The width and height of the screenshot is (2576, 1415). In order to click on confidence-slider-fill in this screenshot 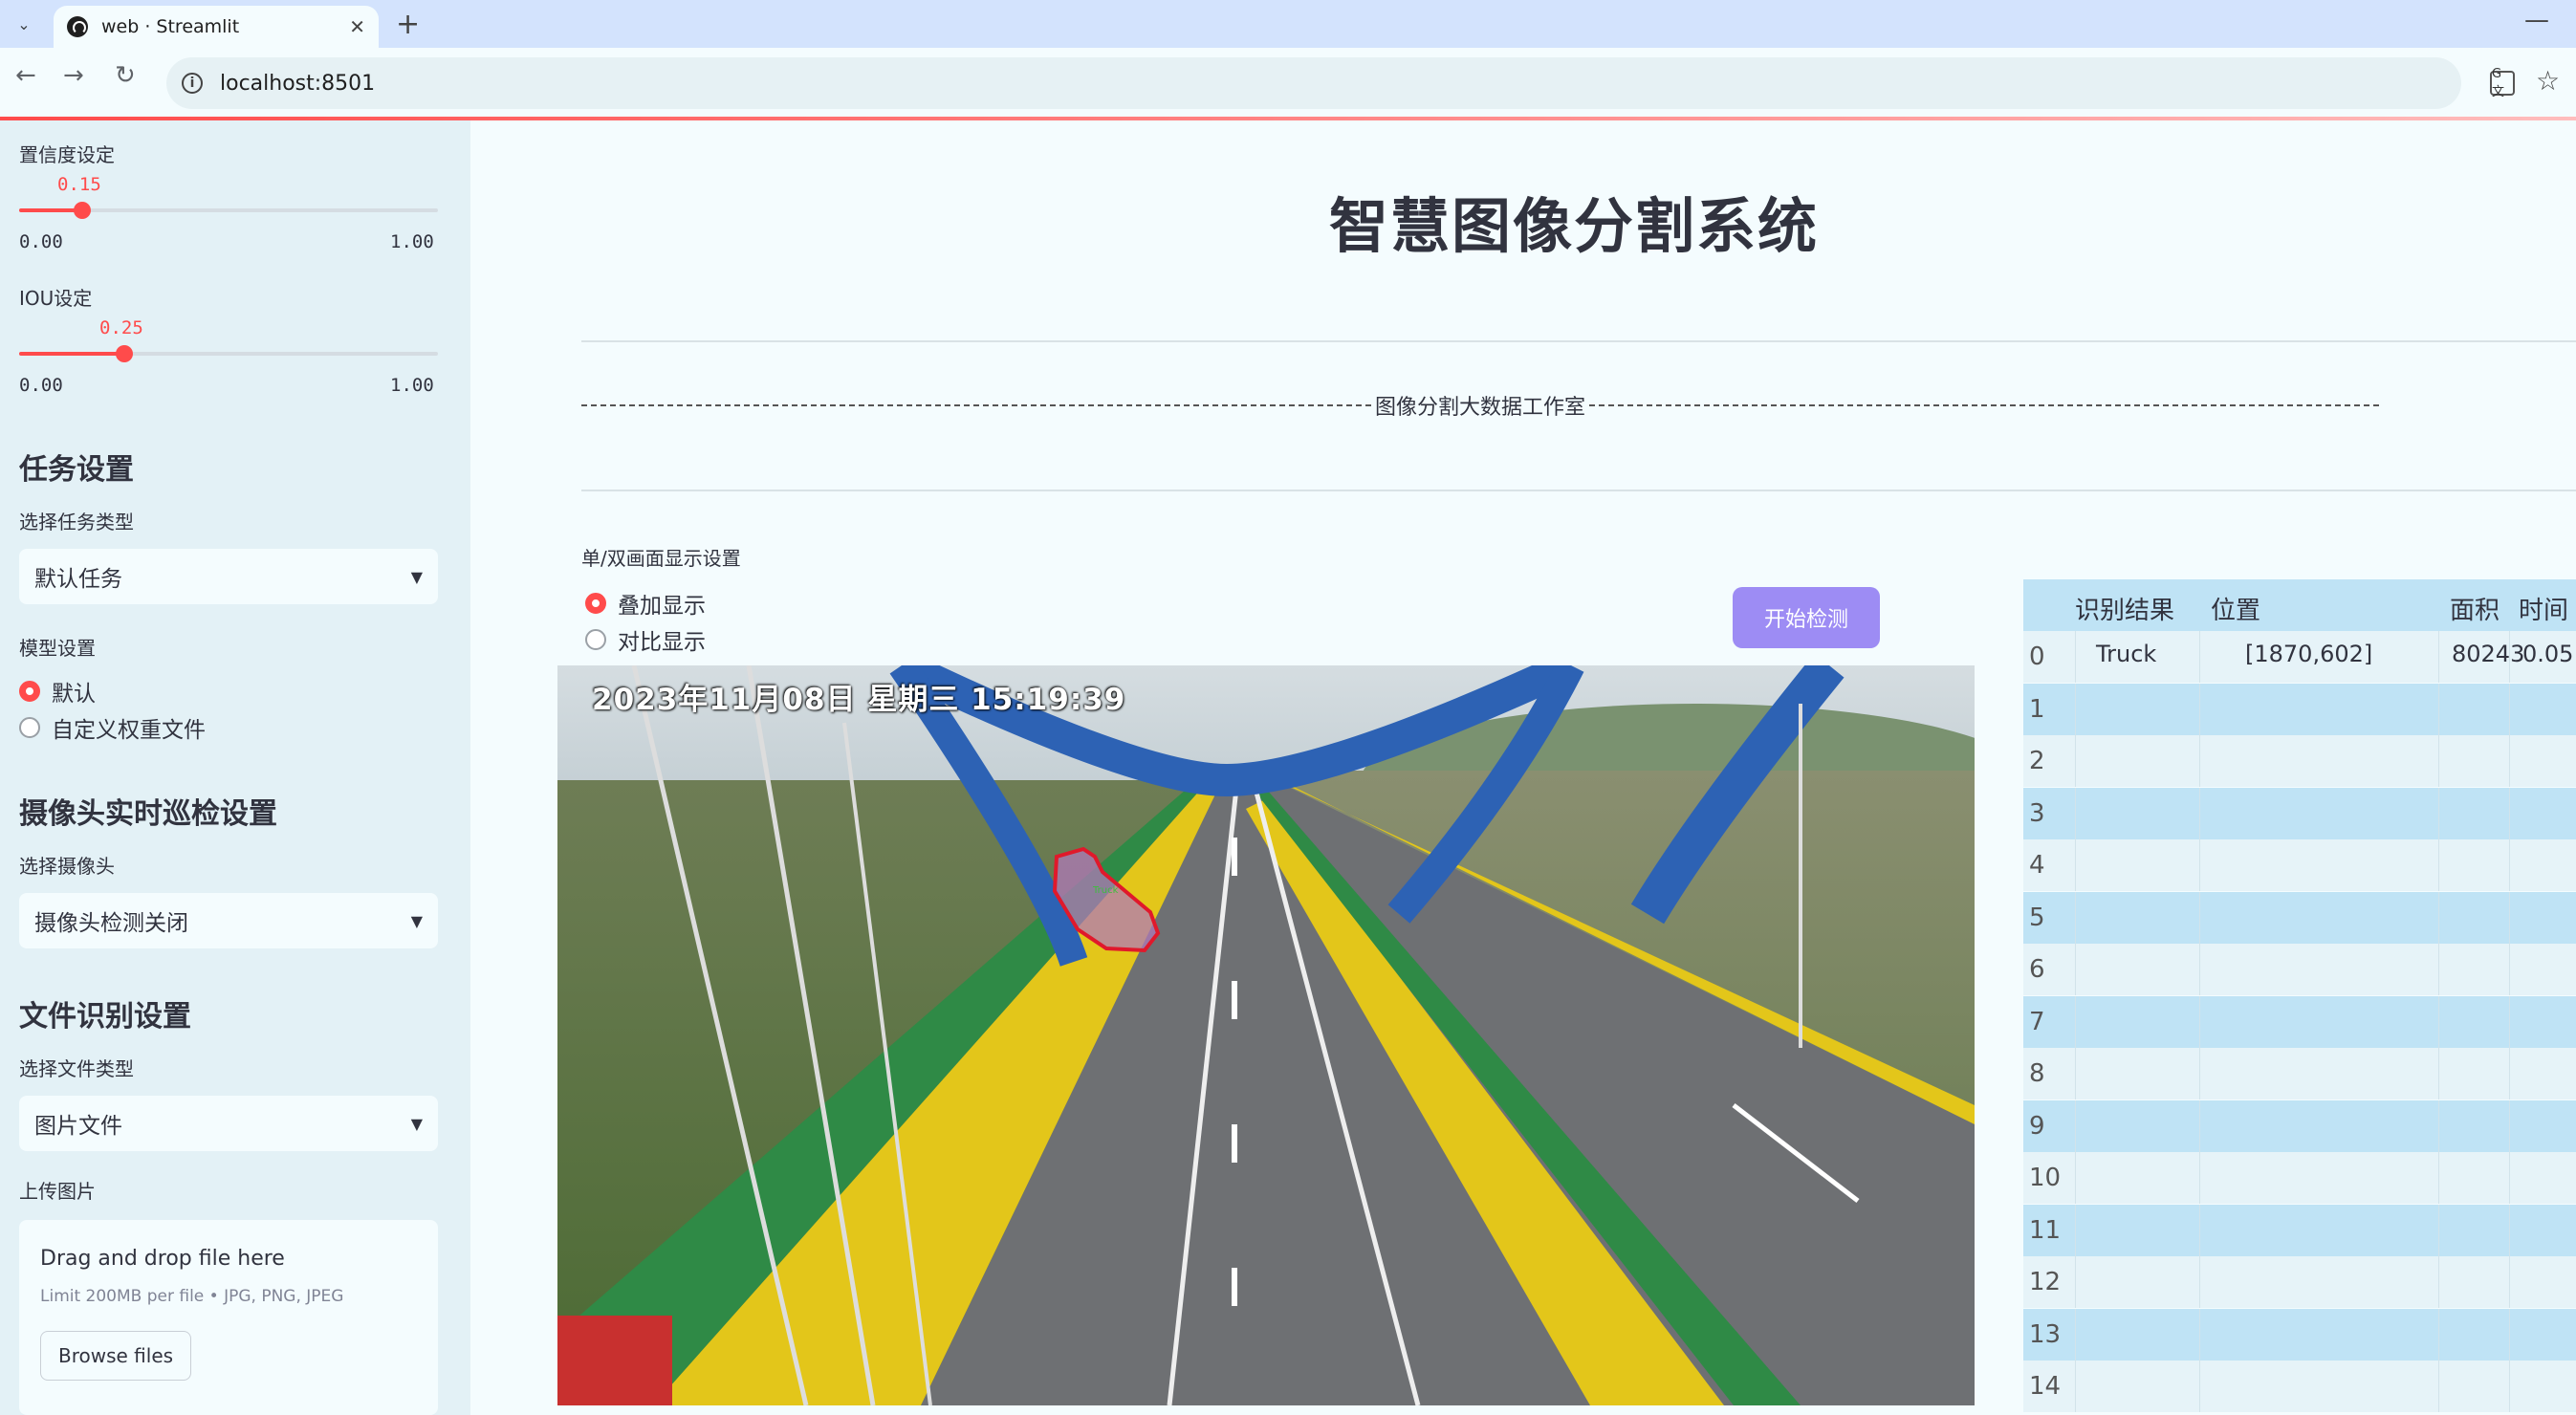, I will do `click(50, 210)`.